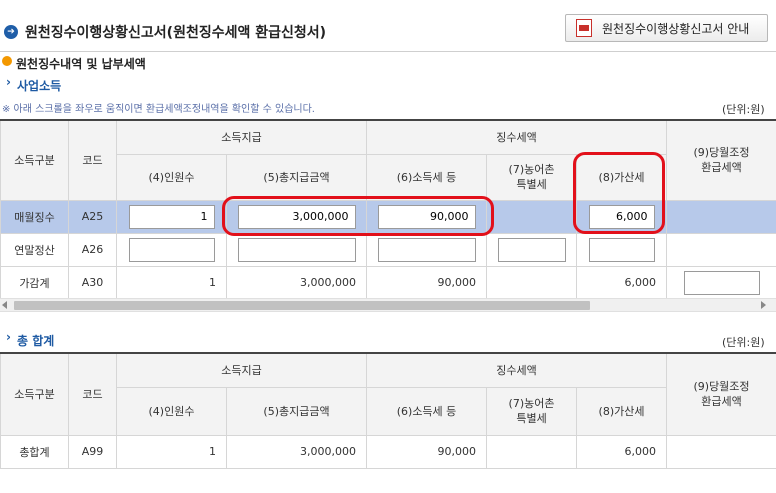  Describe the element at coordinates (34, 282) in the screenshot. I see `cell-category: 가감계` at that location.